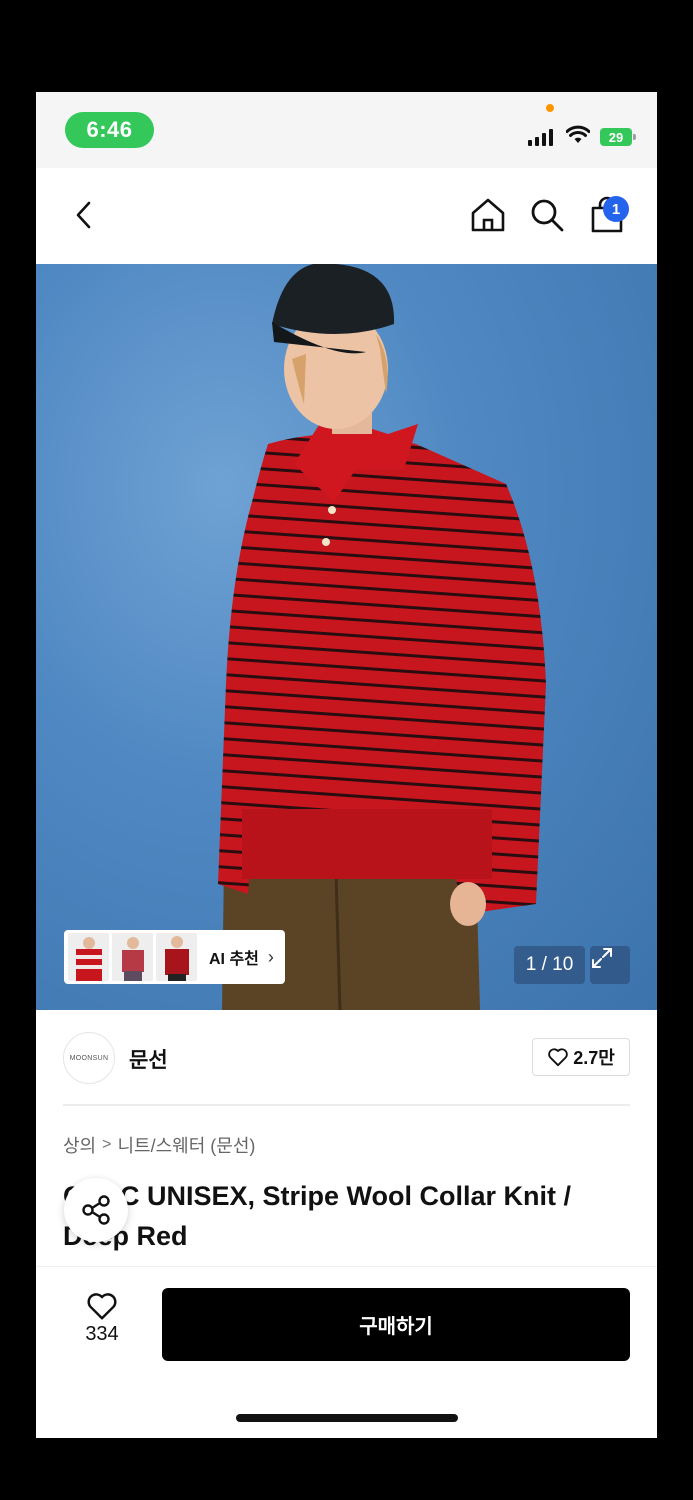  I want to click on breadcrumb-subcategory: 니트/스웨터 (문선), so click(186, 1145).